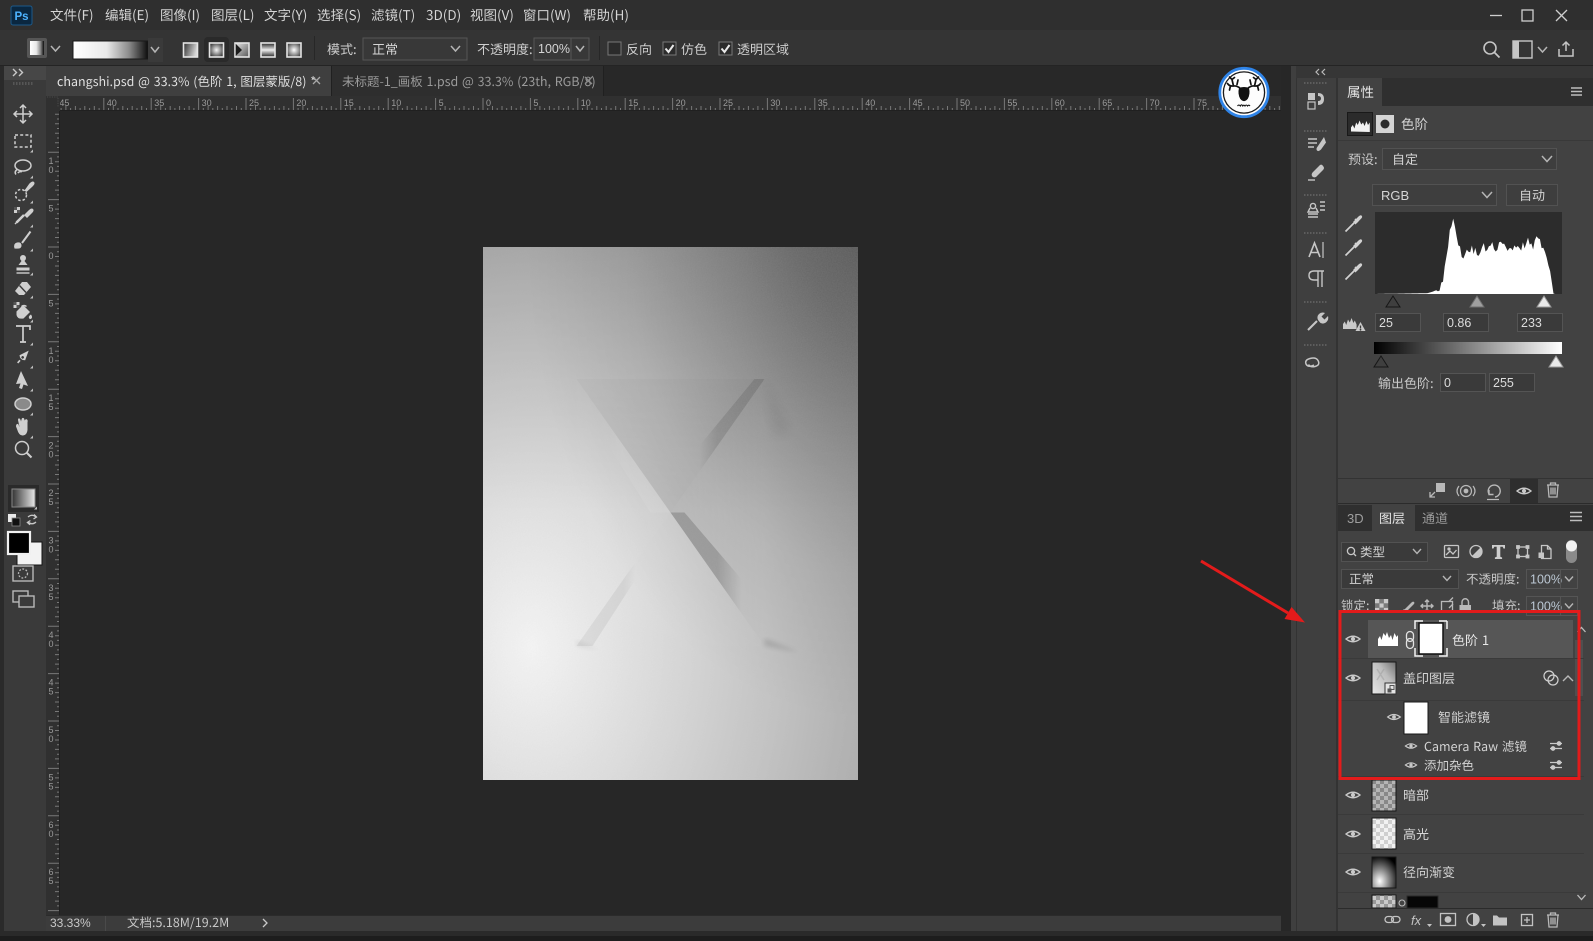 This screenshot has height=941, width=1593. What do you see at coordinates (1060, 103) in the screenshot?
I see `svg-text: 60` at bounding box center [1060, 103].